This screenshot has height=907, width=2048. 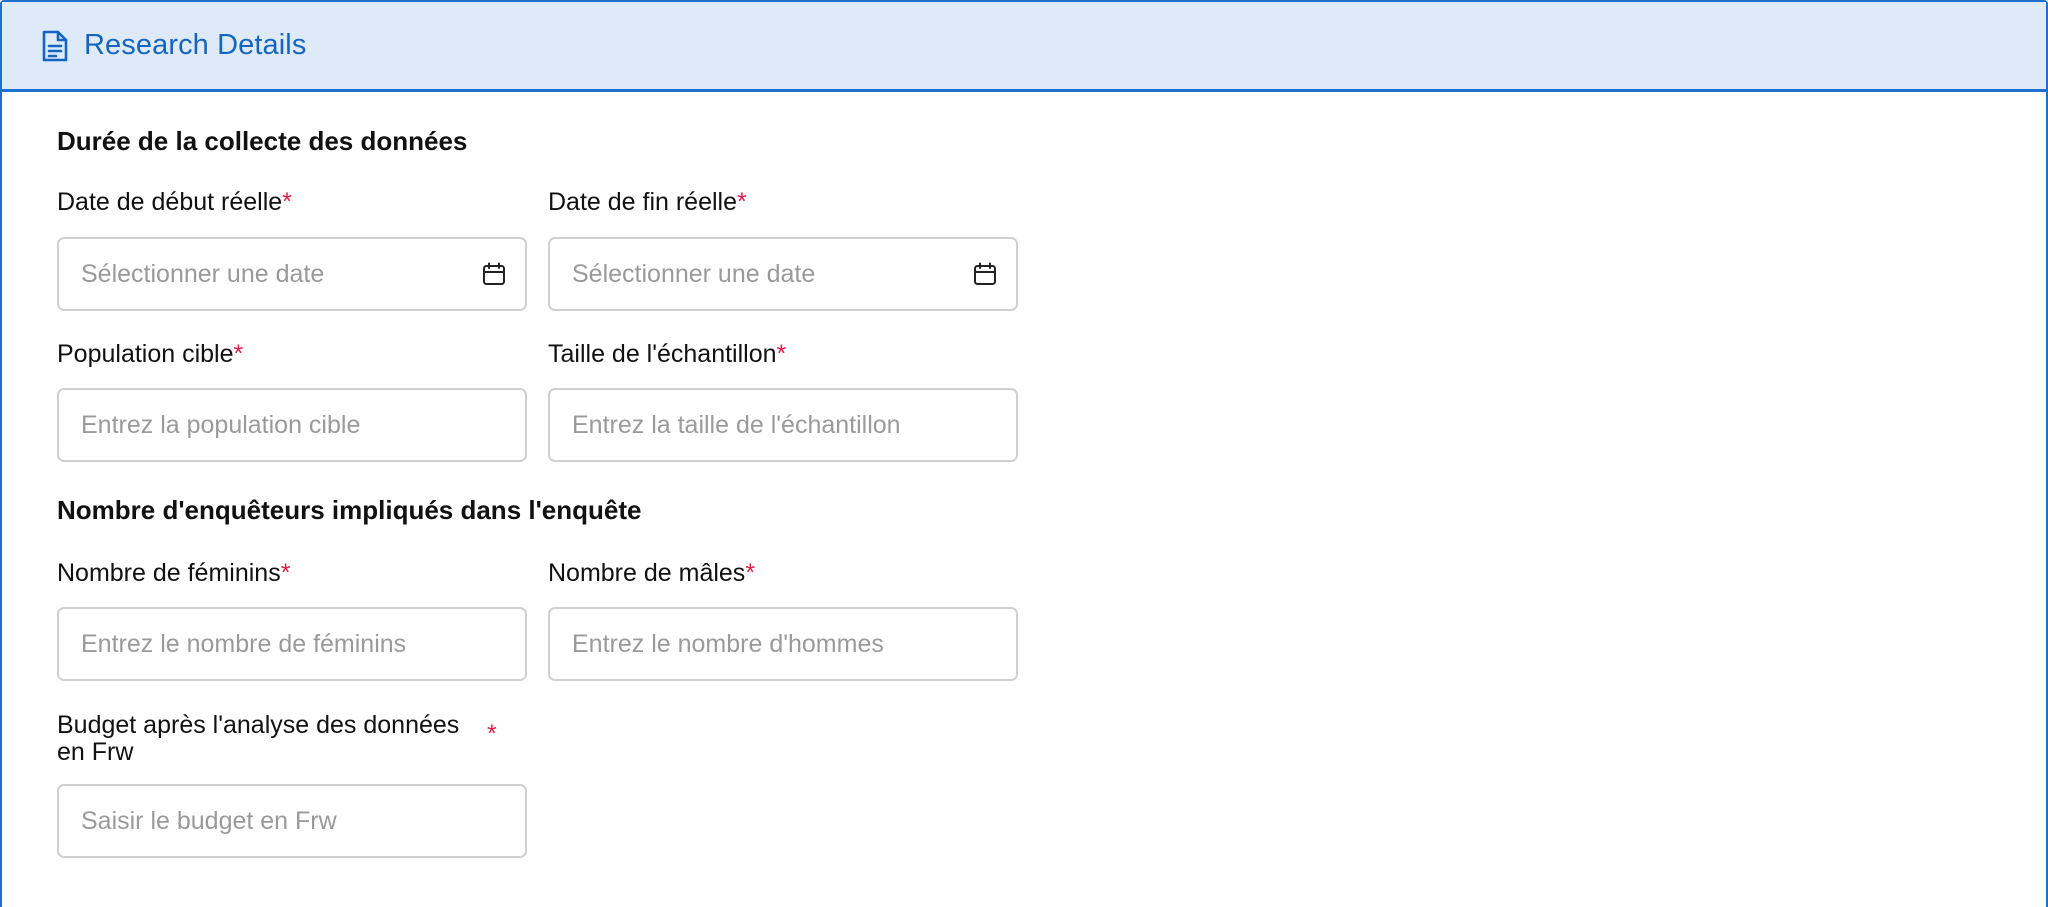 I want to click on sample-size-field, so click(x=783, y=425).